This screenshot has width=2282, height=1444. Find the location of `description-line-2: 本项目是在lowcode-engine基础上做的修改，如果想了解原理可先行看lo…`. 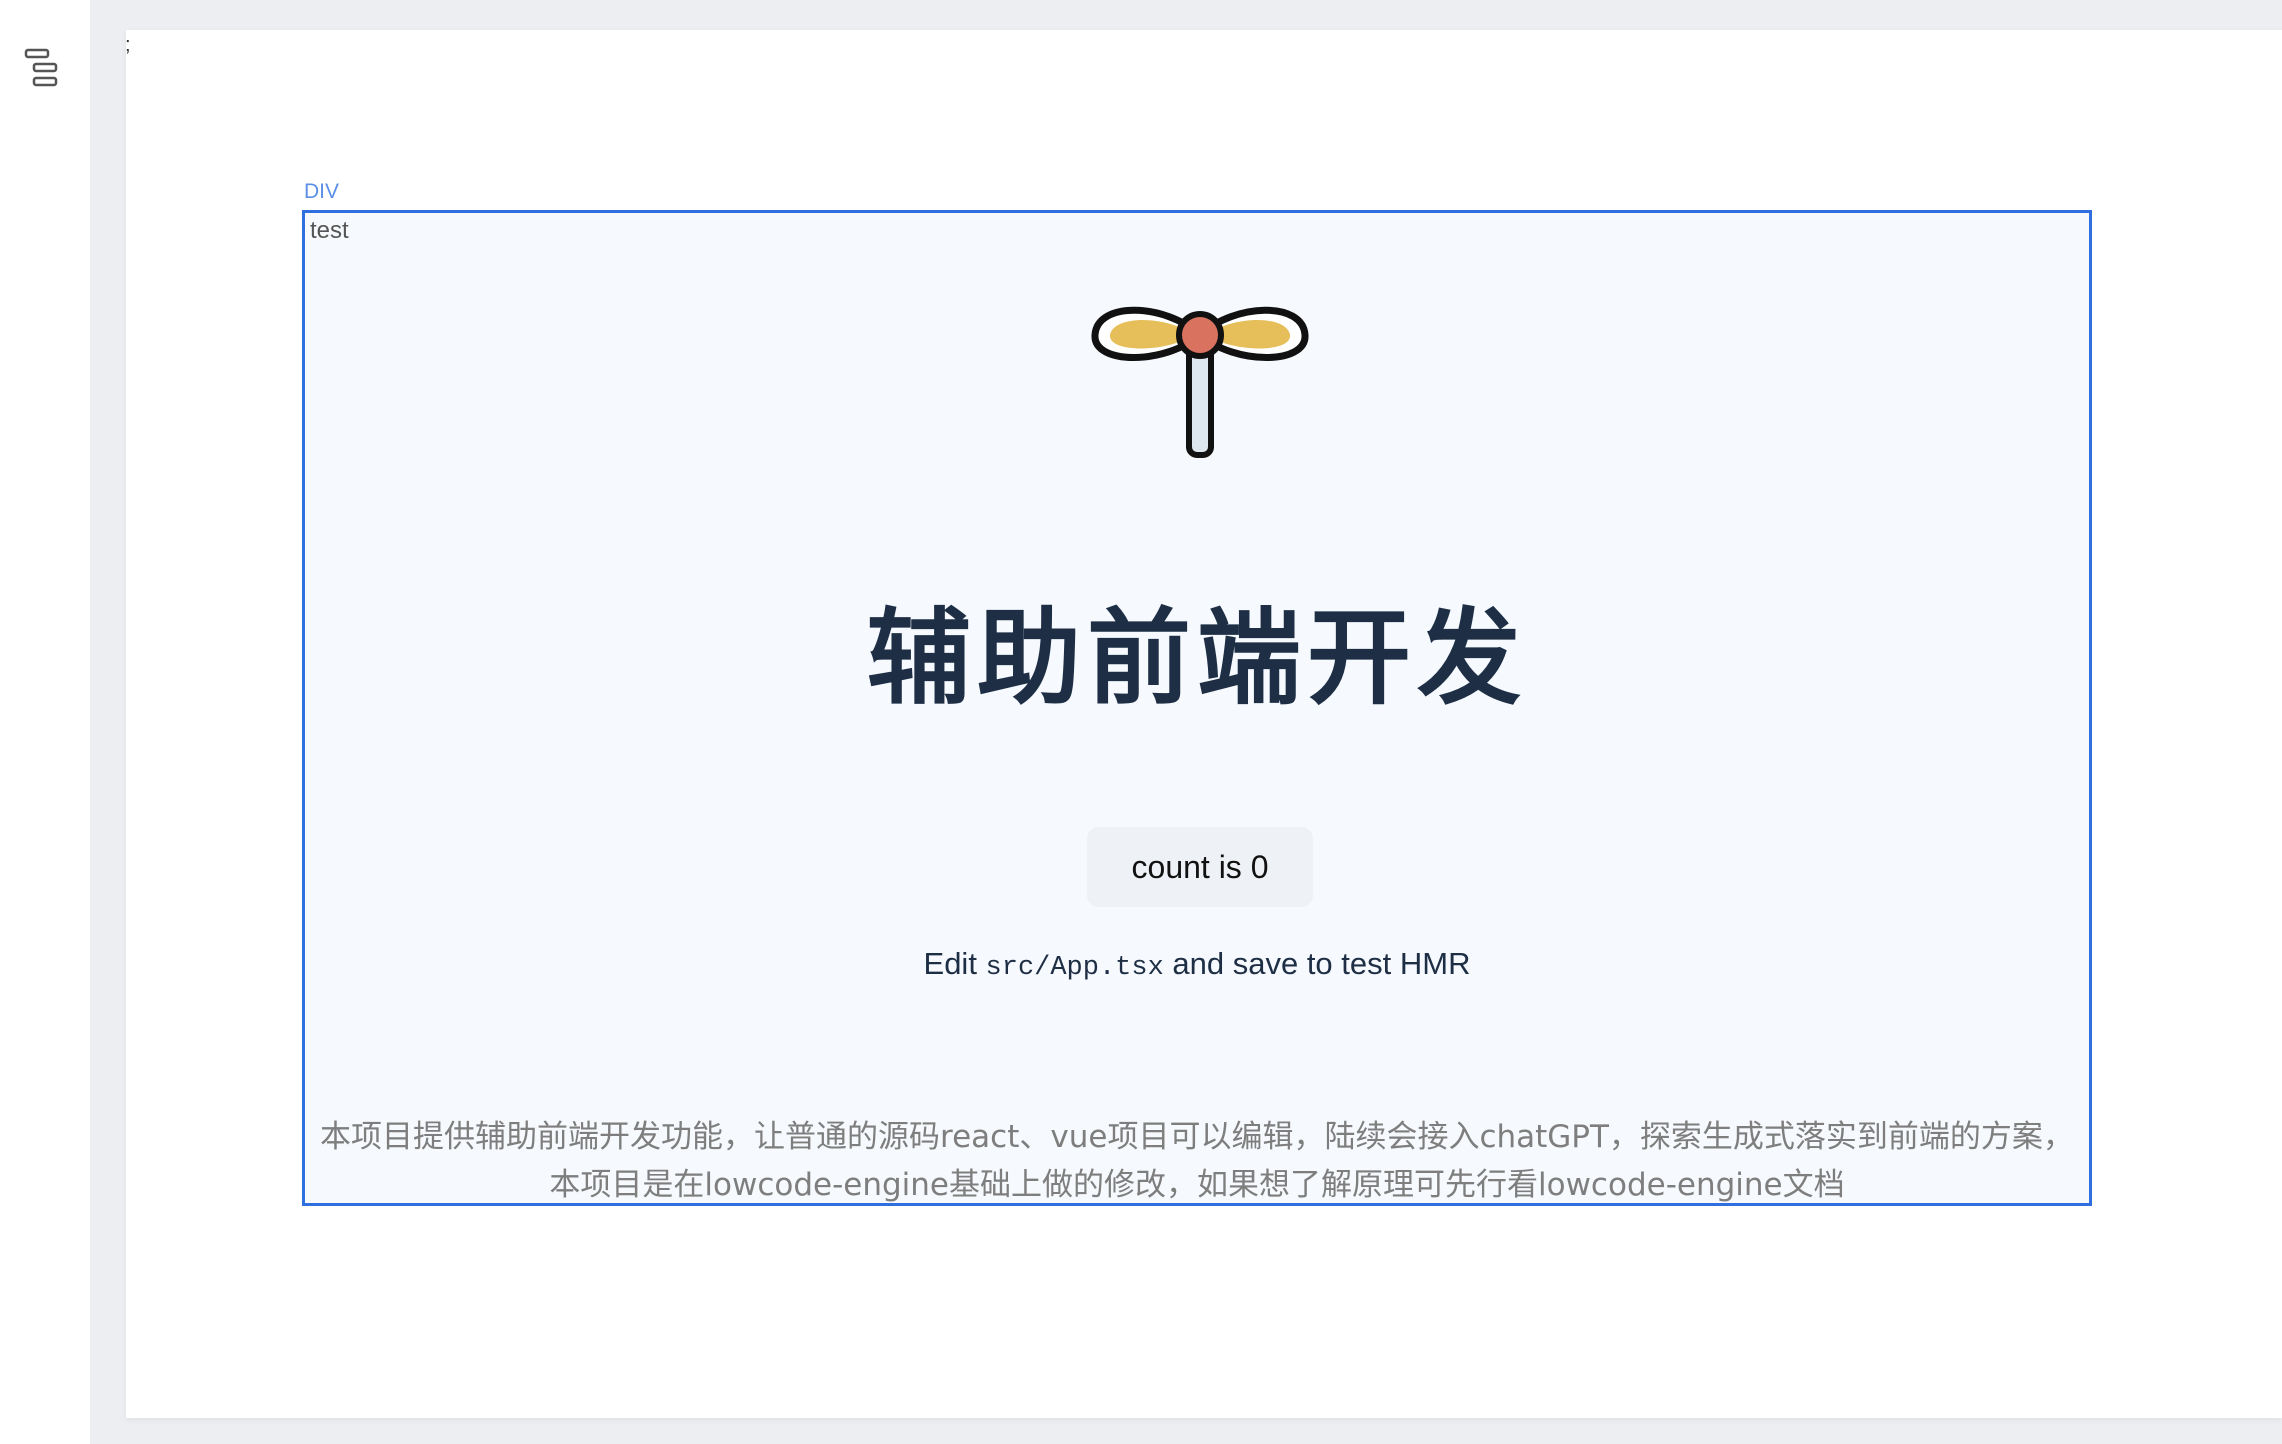

description-line-2: 本项目是在lowcode-engine基础上做的修改，如果想了解原理可先行看lo… is located at coordinates (1197, 1185).